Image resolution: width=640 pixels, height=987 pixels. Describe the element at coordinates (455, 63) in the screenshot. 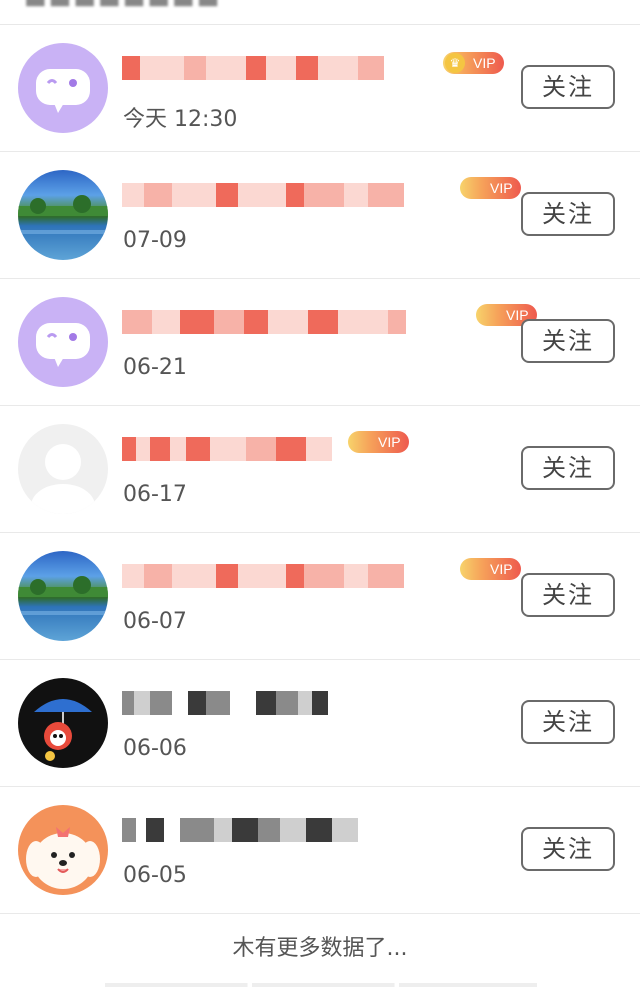

I see `crown-icon: ♛` at that location.